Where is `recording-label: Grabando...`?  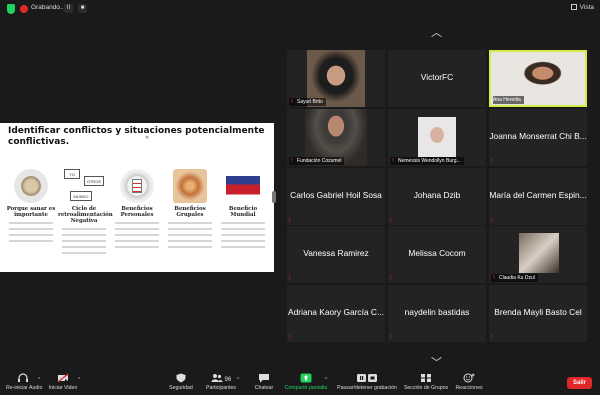
recording-label: Grabando... is located at coordinates (48, 7).